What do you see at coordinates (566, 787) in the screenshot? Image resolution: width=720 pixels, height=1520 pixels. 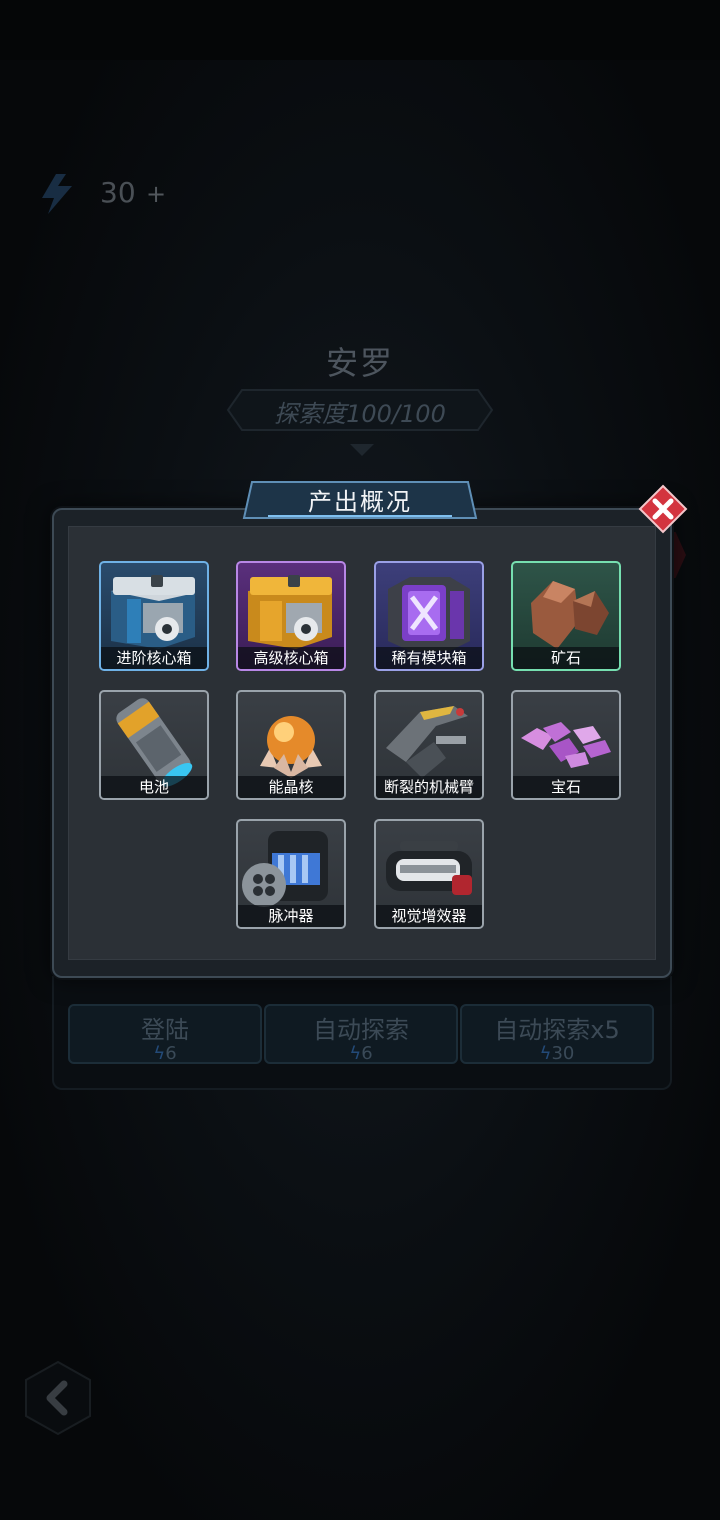 I see `item-name: 宝石` at bounding box center [566, 787].